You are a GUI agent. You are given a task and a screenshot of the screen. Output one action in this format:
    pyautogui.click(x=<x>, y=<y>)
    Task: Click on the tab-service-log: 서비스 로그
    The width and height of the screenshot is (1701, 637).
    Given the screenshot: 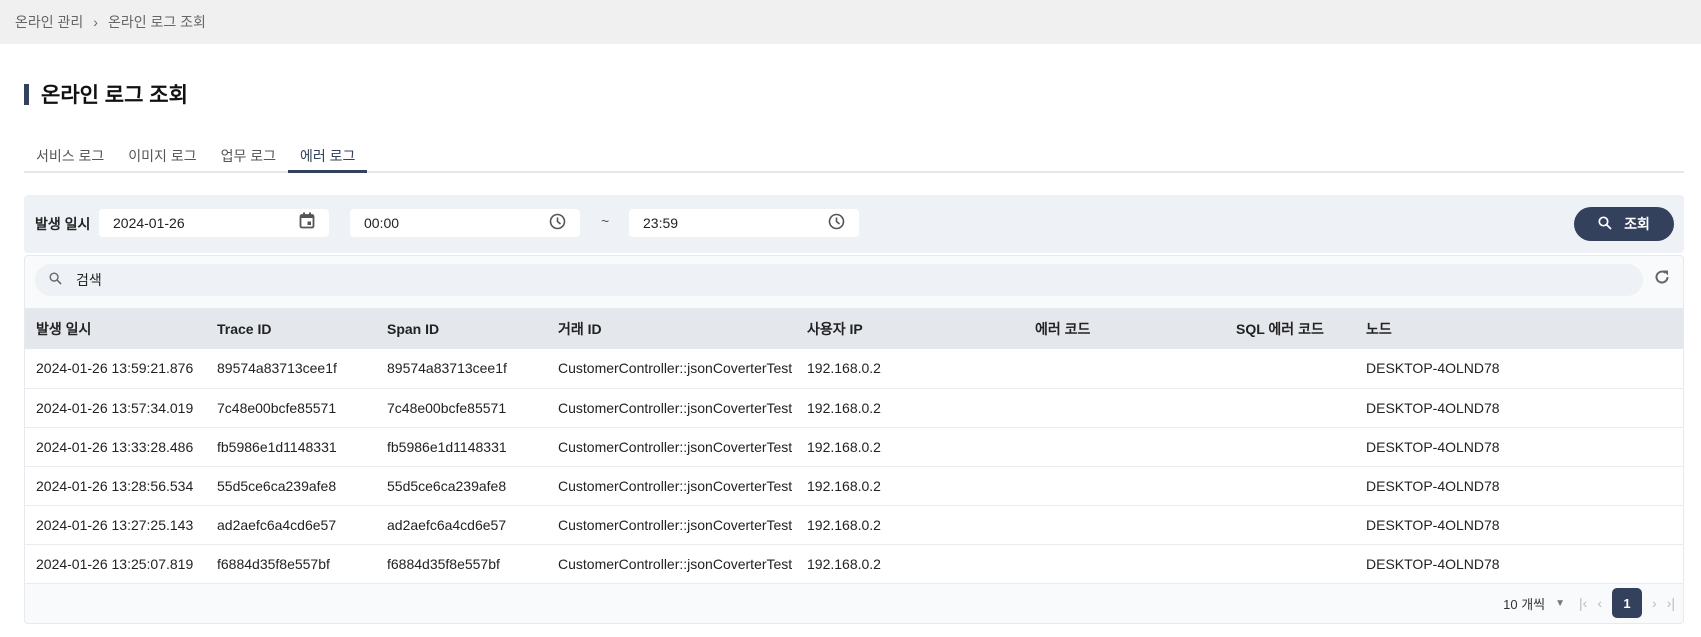 What is the action you would take?
    pyautogui.click(x=70, y=158)
    